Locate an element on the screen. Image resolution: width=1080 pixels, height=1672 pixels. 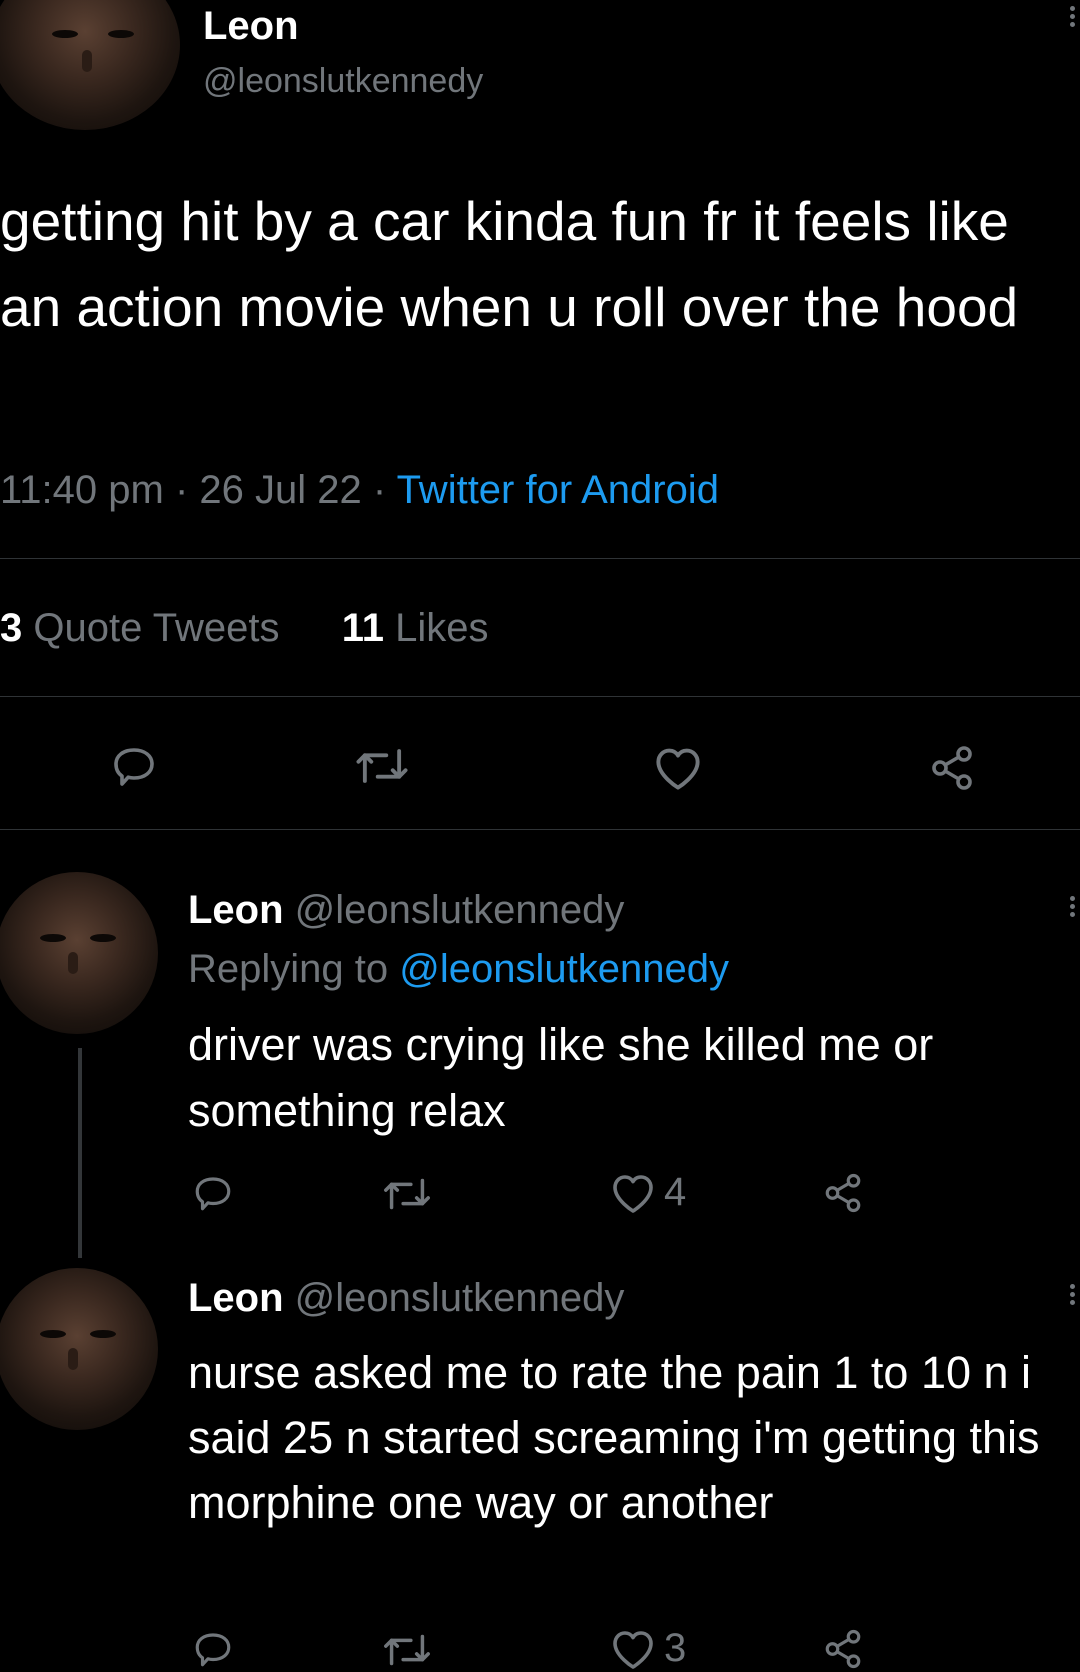
tweet-time: 11:40 pm is located at coordinates (82, 490).